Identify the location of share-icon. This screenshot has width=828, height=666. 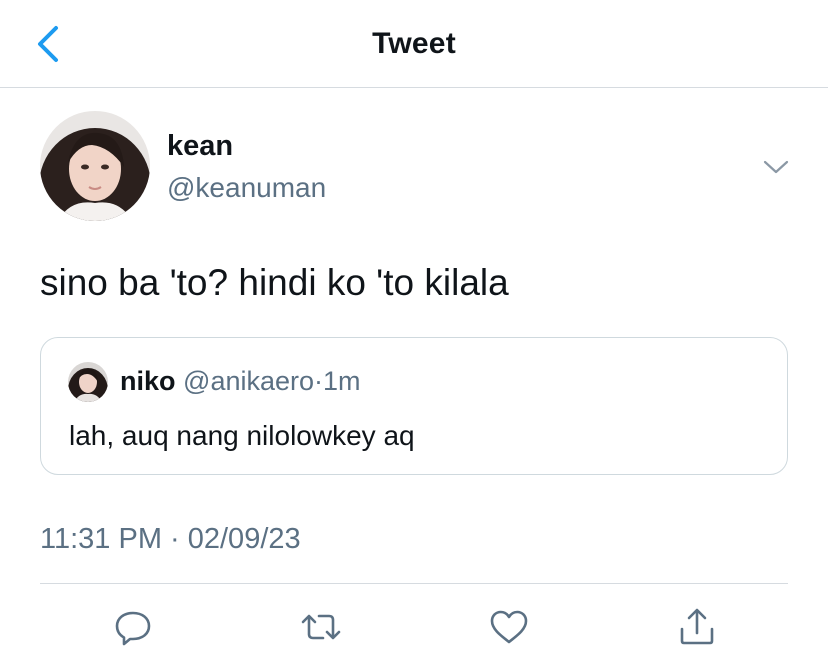
(697, 626).